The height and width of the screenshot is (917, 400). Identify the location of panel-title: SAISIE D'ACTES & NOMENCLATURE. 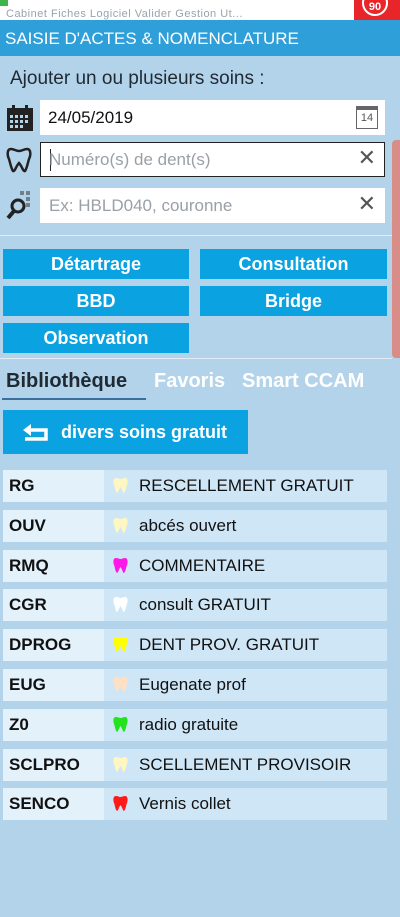
(200, 38).